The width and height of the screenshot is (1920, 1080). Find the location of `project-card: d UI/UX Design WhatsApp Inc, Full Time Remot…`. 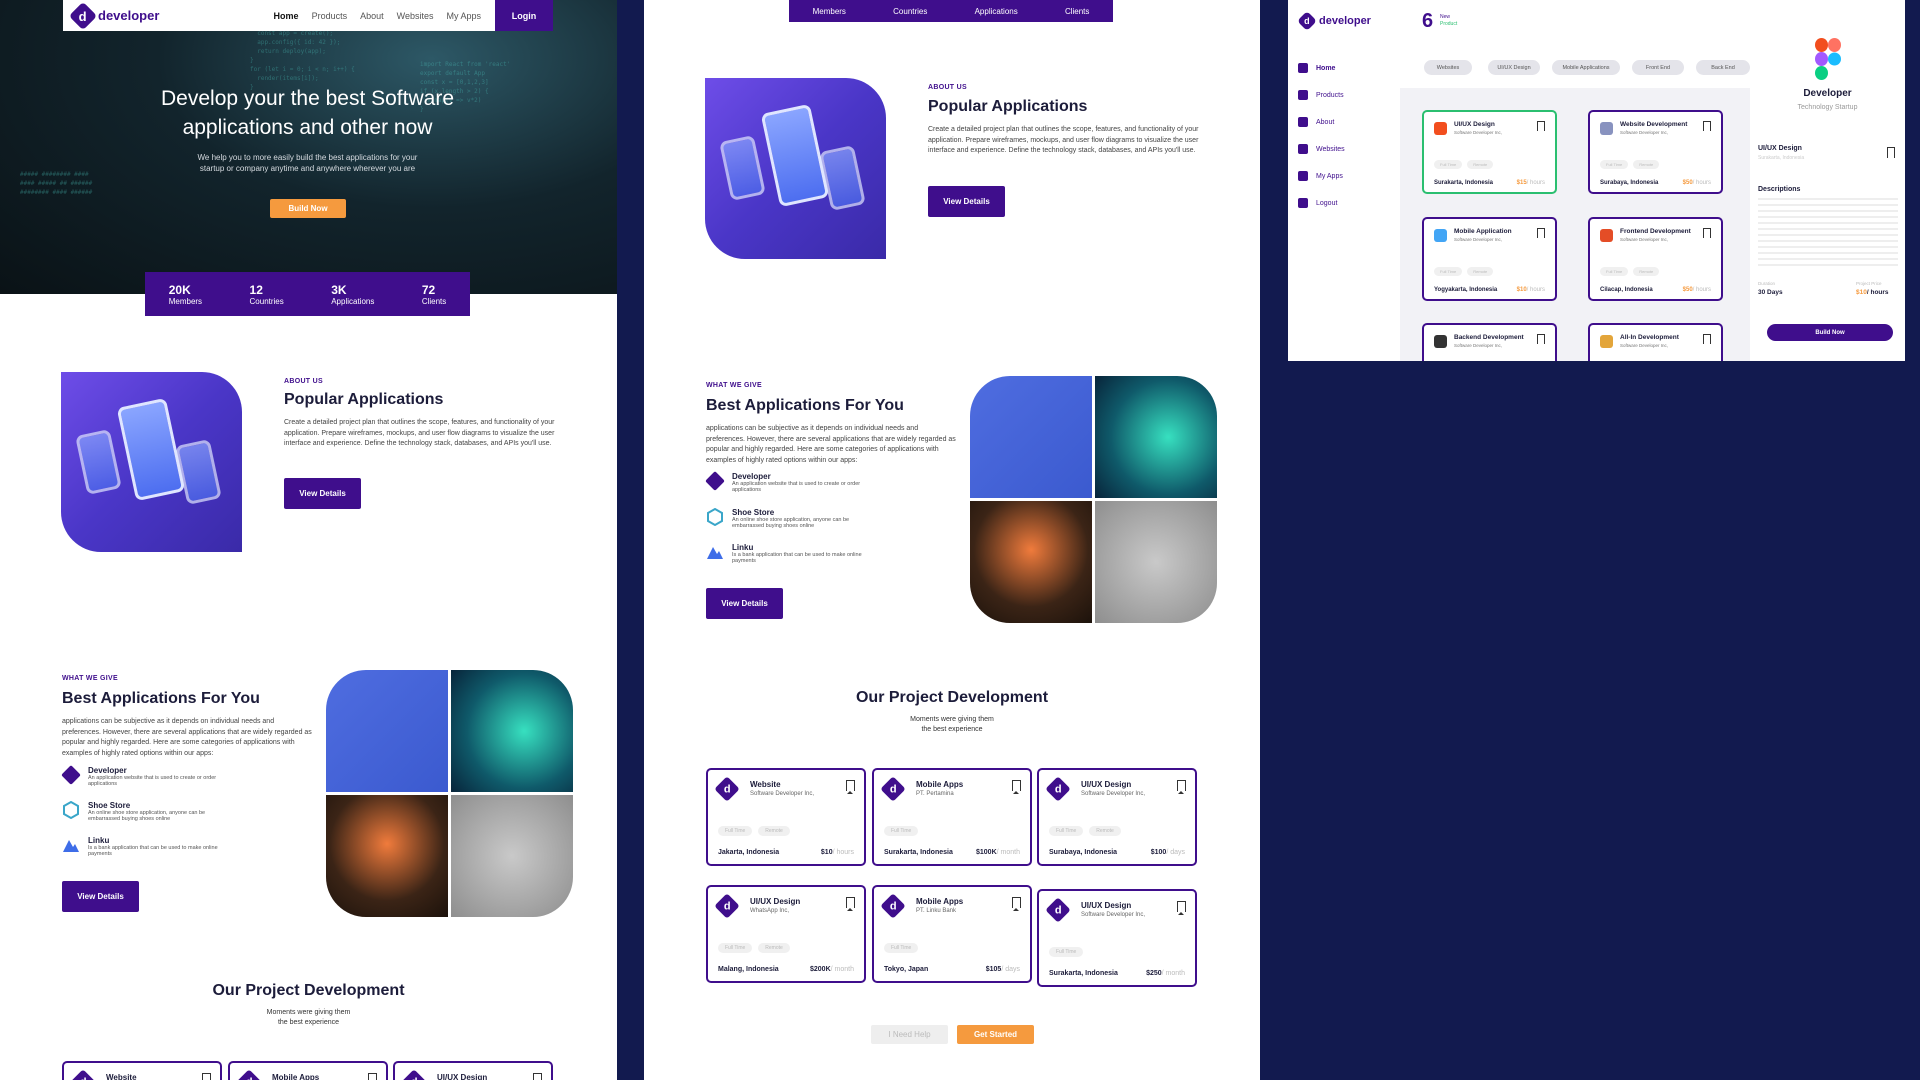

project-card: d UI/UX Design WhatsApp Inc, Full Time Remot… is located at coordinates (786, 934).